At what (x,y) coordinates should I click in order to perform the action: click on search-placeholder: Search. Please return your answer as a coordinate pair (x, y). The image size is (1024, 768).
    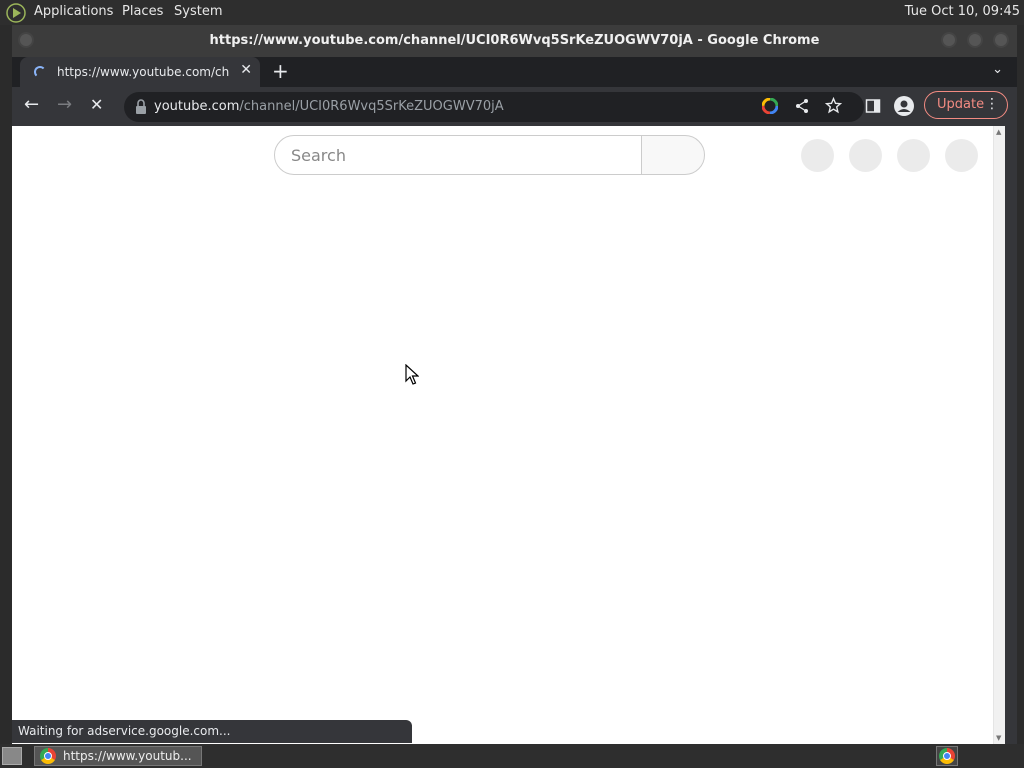
    Looking at the image, I should click on (318, 155).